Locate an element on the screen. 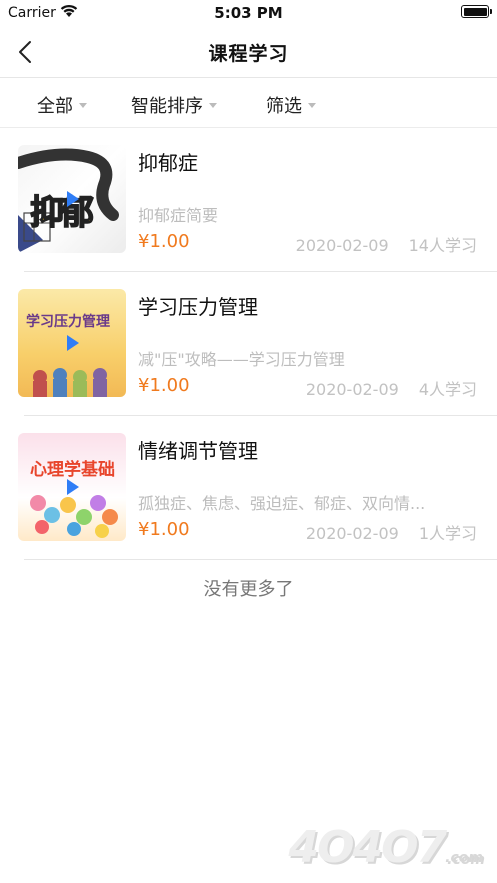  filter-all-label: 全部 is located at coordinates (55, 106).